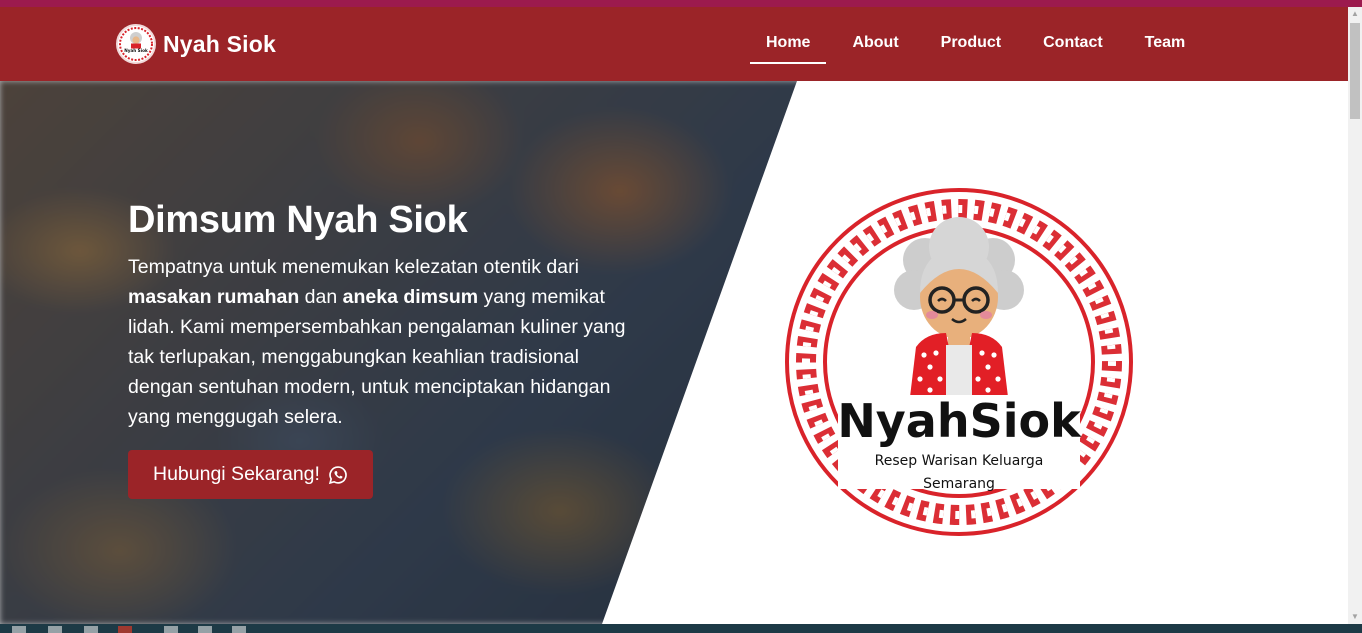  Describe the element at coordinates (959, 362) in the screenshot. I see `nyah-siok-logo: NyahSiok Resep Warisan Keluarga Semarang` at that location.